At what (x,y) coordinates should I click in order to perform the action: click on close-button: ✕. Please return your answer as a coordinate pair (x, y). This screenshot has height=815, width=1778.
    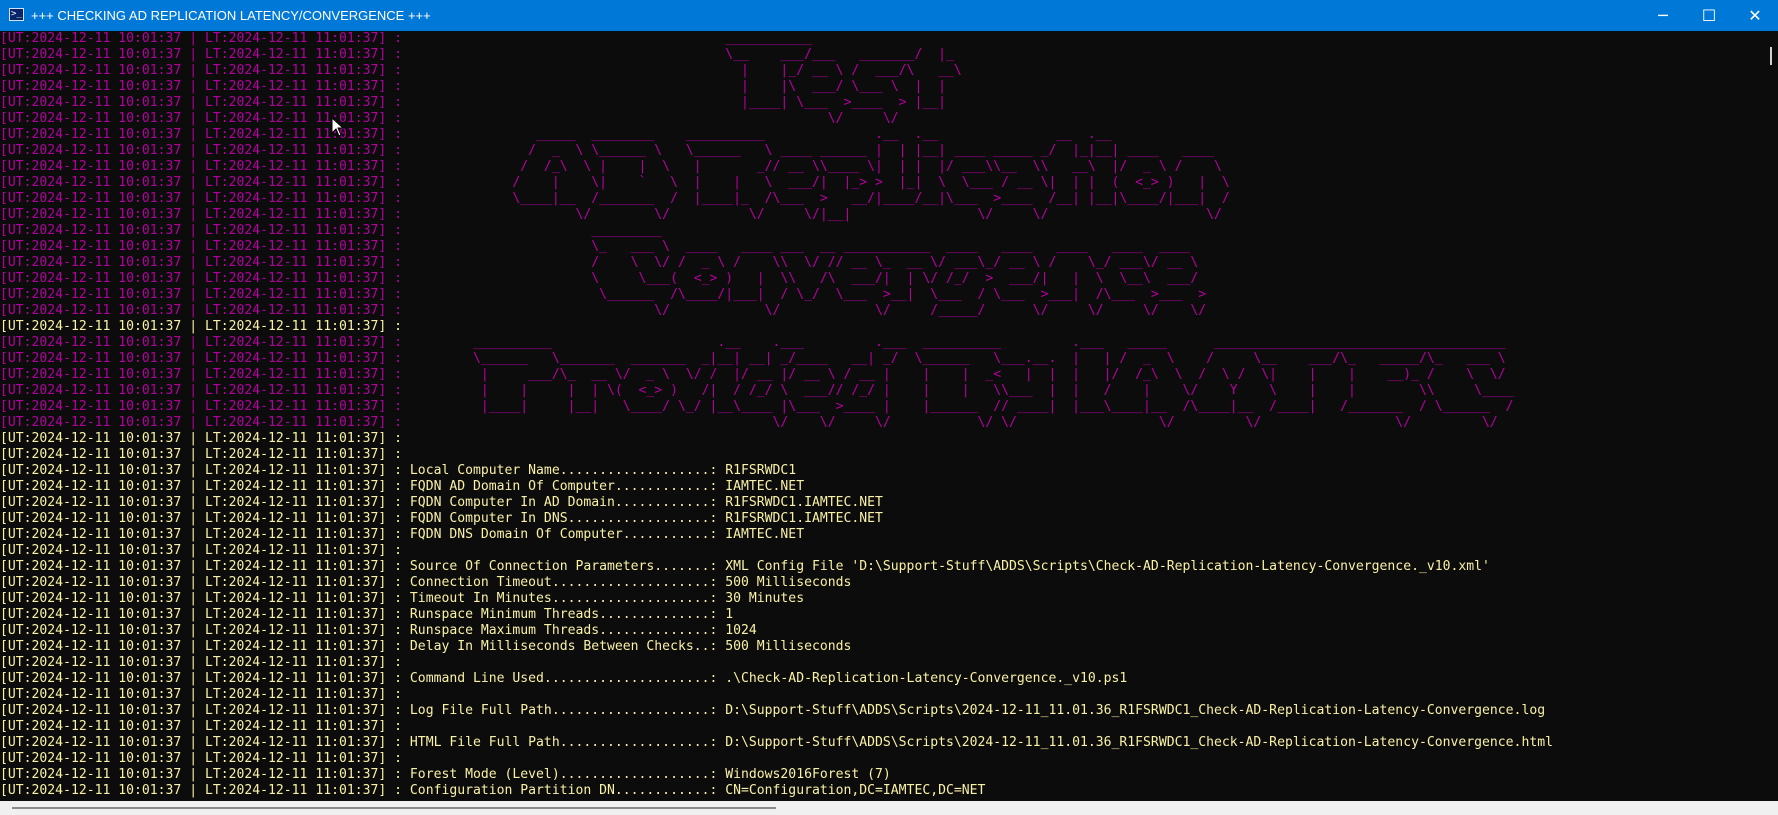
    Looking at the image, I should click on (1755, 15).